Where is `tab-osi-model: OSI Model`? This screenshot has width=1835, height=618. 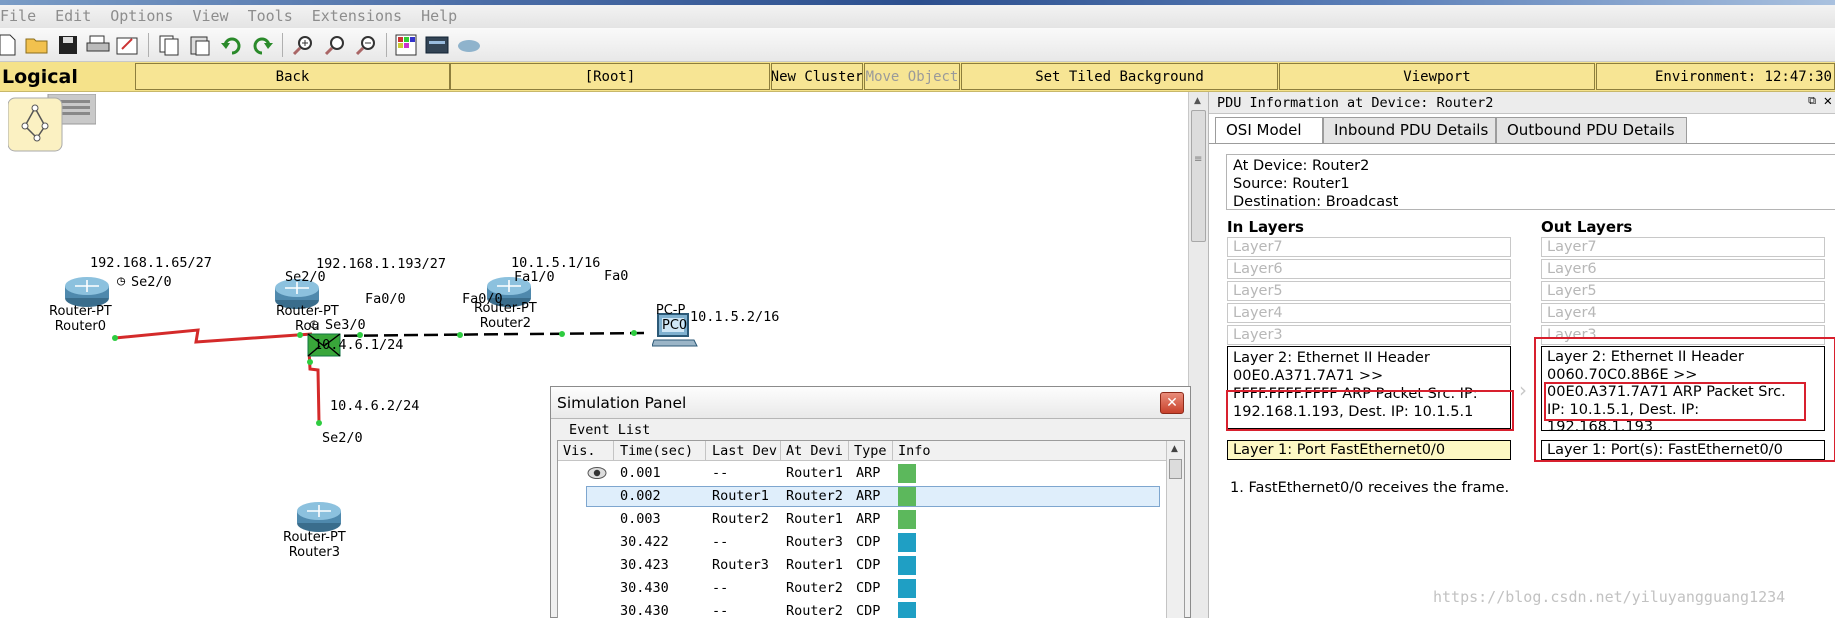 tab-osi-model: OSI Model is located at coordinates (1269, 130).